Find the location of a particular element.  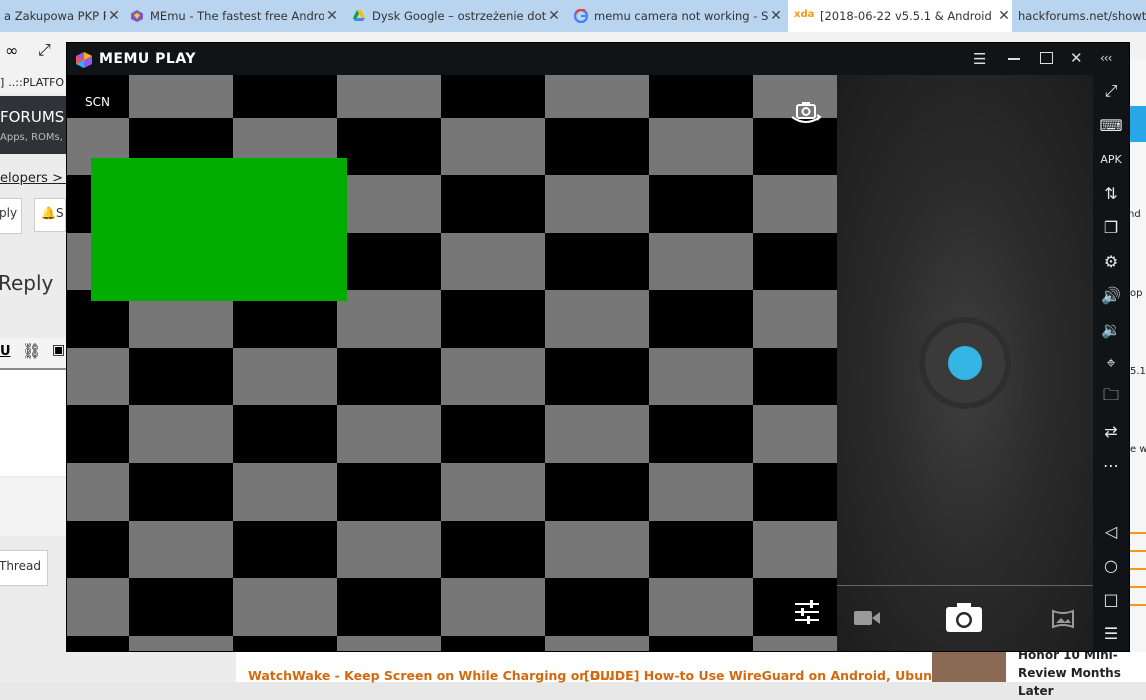

more-icon: ⋯ is located at coordinates (1111, 465).